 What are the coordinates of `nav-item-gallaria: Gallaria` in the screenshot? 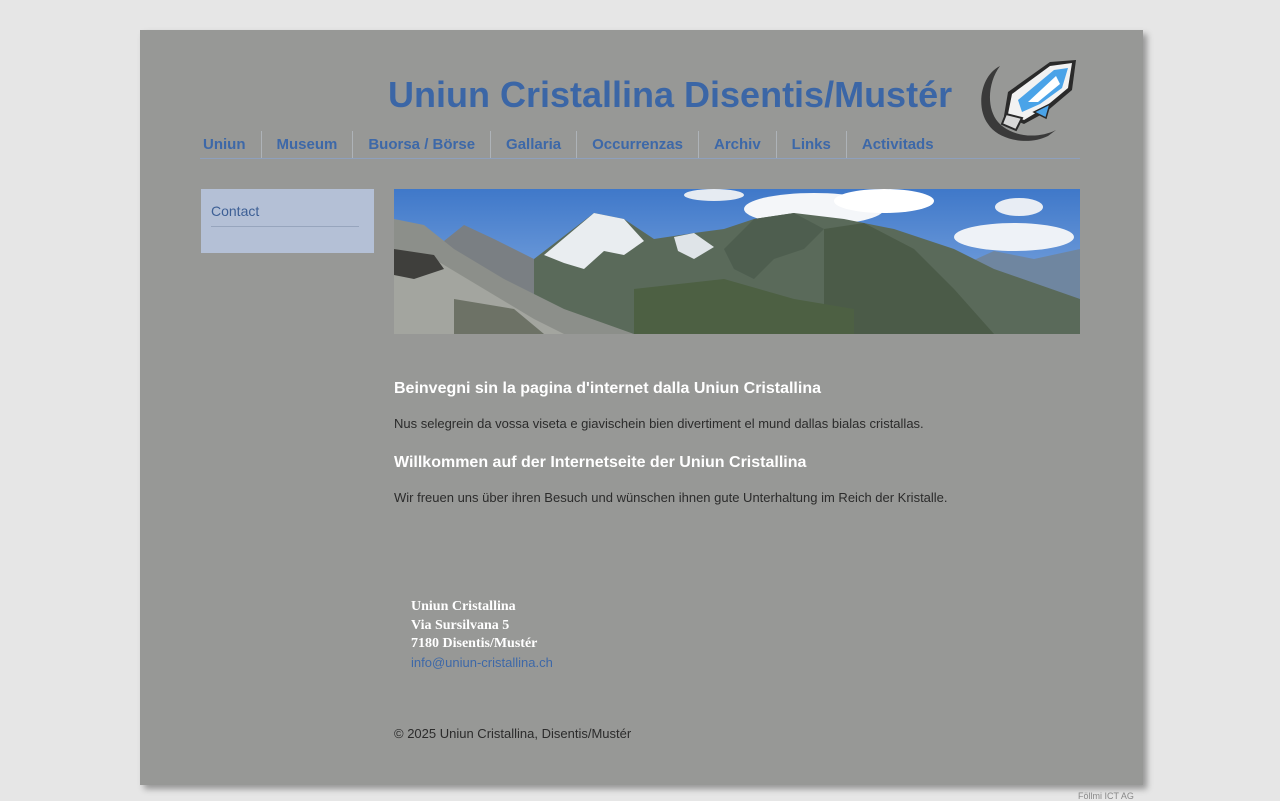 It's located at (533, 144).